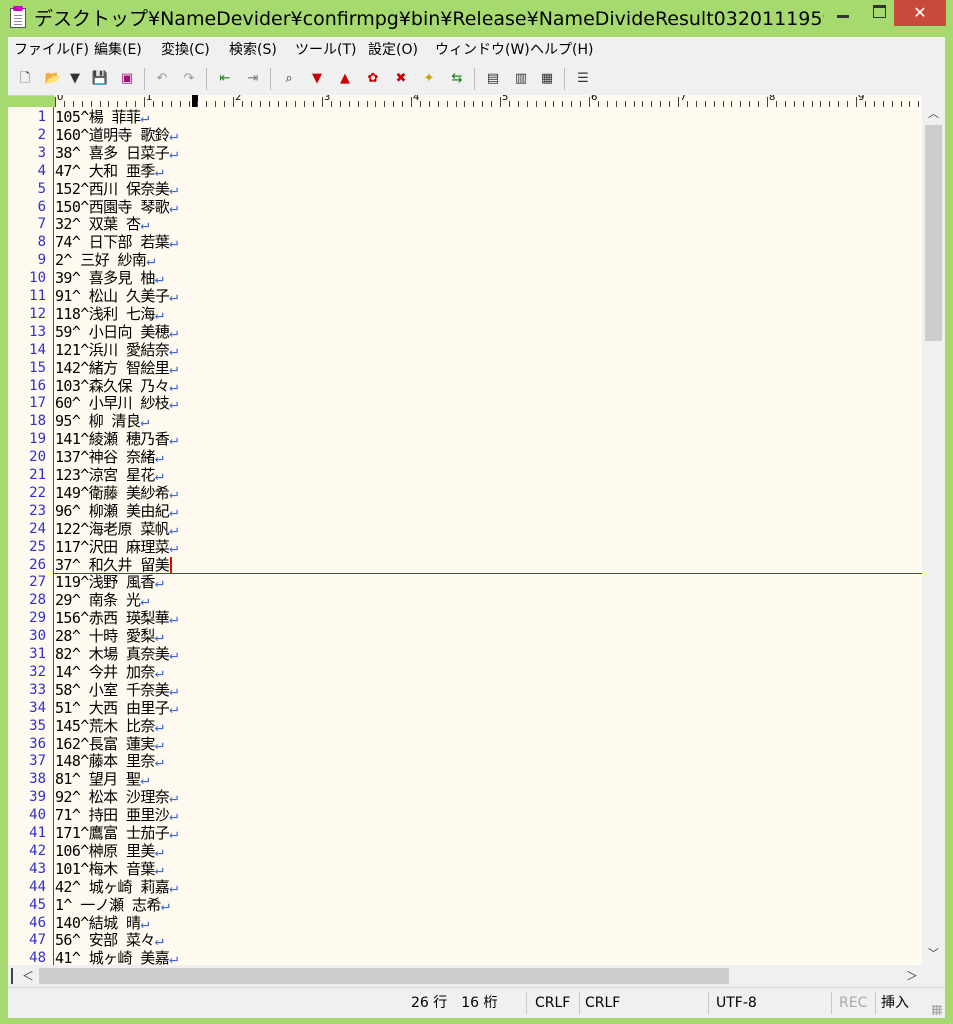 The width and height of the screenshot is (953, 1024). I want to click on editor-line: 39 92^ 松本 沙理奈↵, so click(465, 797).